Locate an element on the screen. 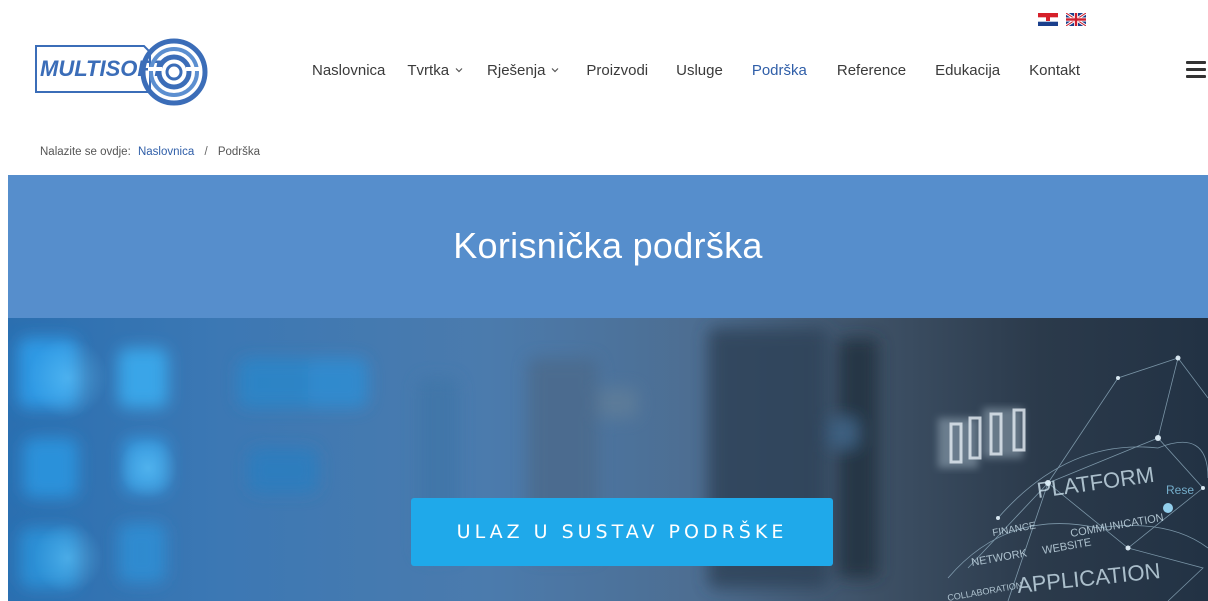  hero-word-website: WEBSITE is located at coordinates (1066, 547).